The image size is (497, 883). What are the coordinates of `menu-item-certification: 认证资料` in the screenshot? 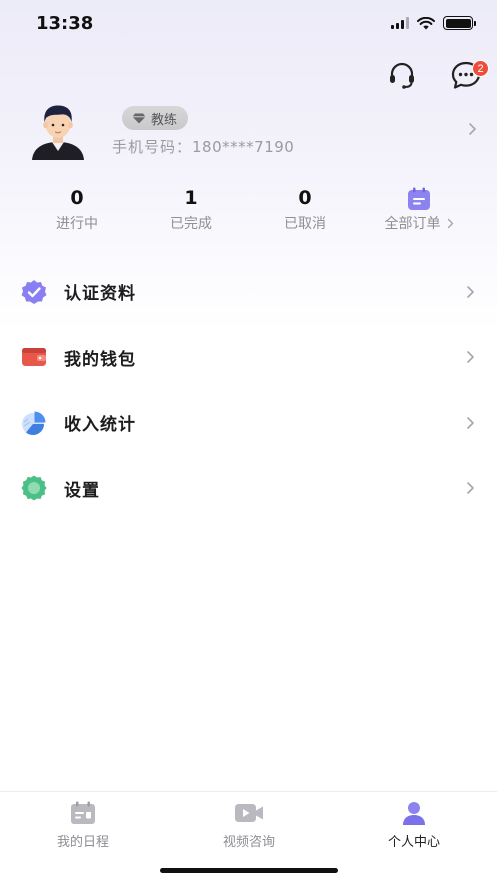 It's located at (248, 292).